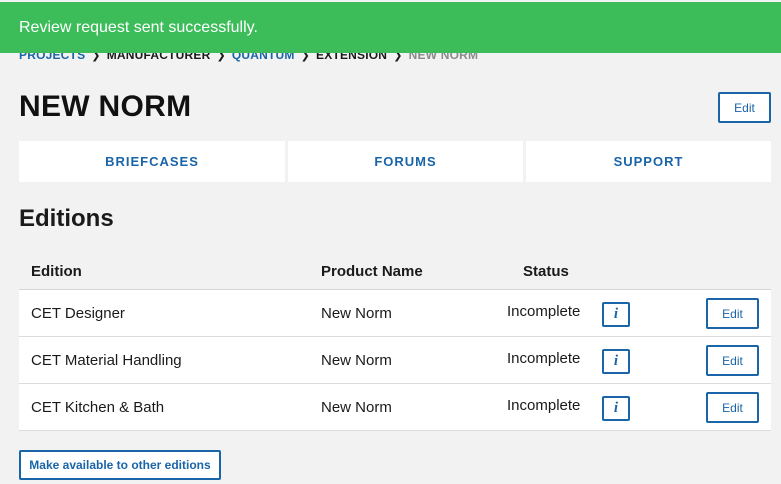  Describe the element at coordinates (138, 27) in the screenshot. I see `toast-message: Review request sent successfully.` at that location.